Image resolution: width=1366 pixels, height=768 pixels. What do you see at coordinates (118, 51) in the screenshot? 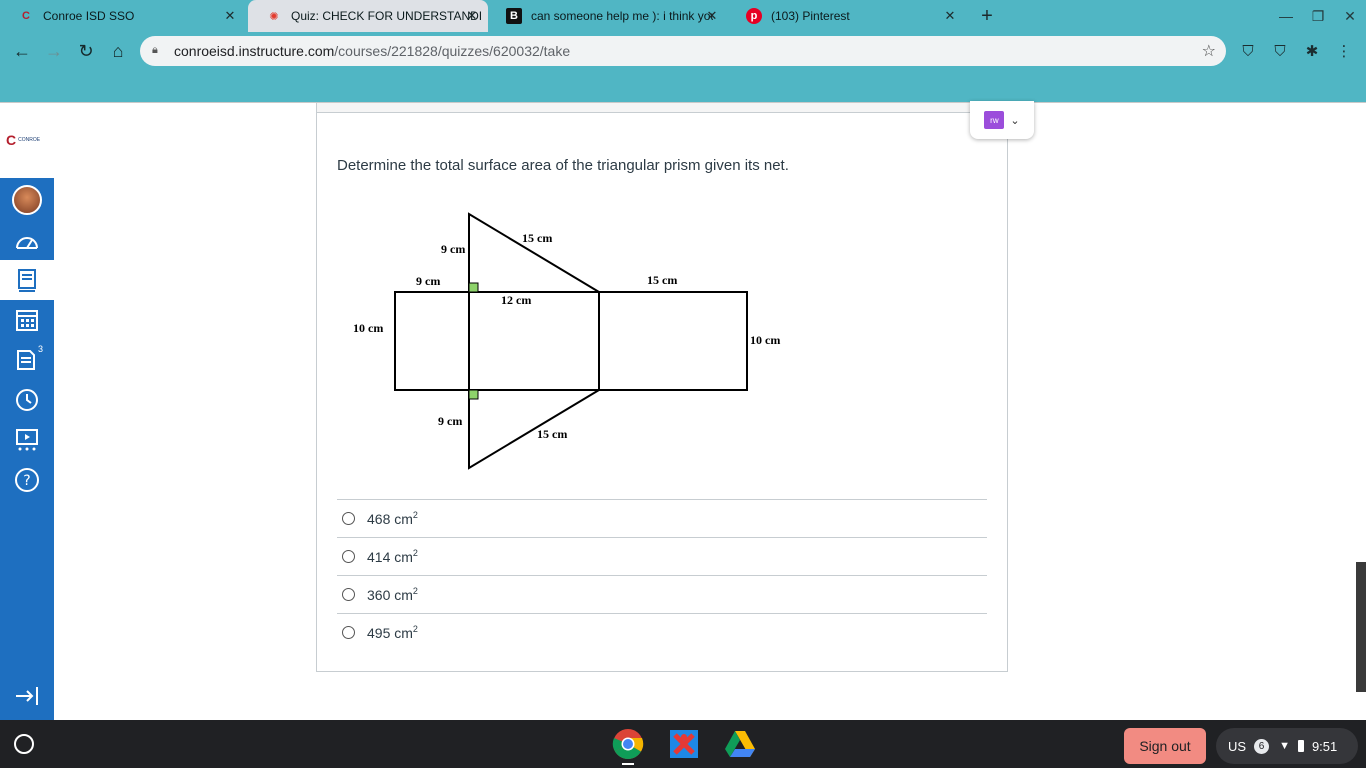
I see `home-icon: ⌂` at bounding box center [118, 51].